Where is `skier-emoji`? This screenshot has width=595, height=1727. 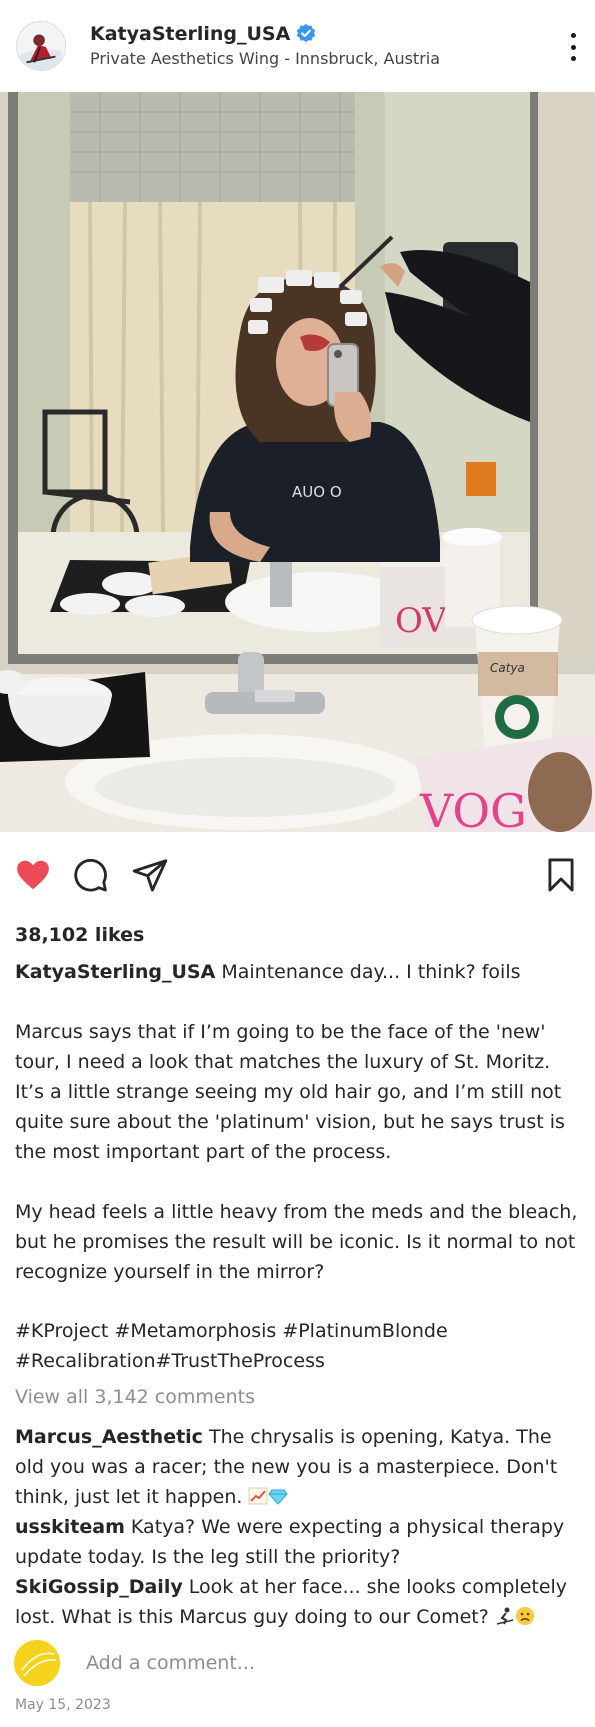
skier-emoji is located at coordinates (505, 1616).